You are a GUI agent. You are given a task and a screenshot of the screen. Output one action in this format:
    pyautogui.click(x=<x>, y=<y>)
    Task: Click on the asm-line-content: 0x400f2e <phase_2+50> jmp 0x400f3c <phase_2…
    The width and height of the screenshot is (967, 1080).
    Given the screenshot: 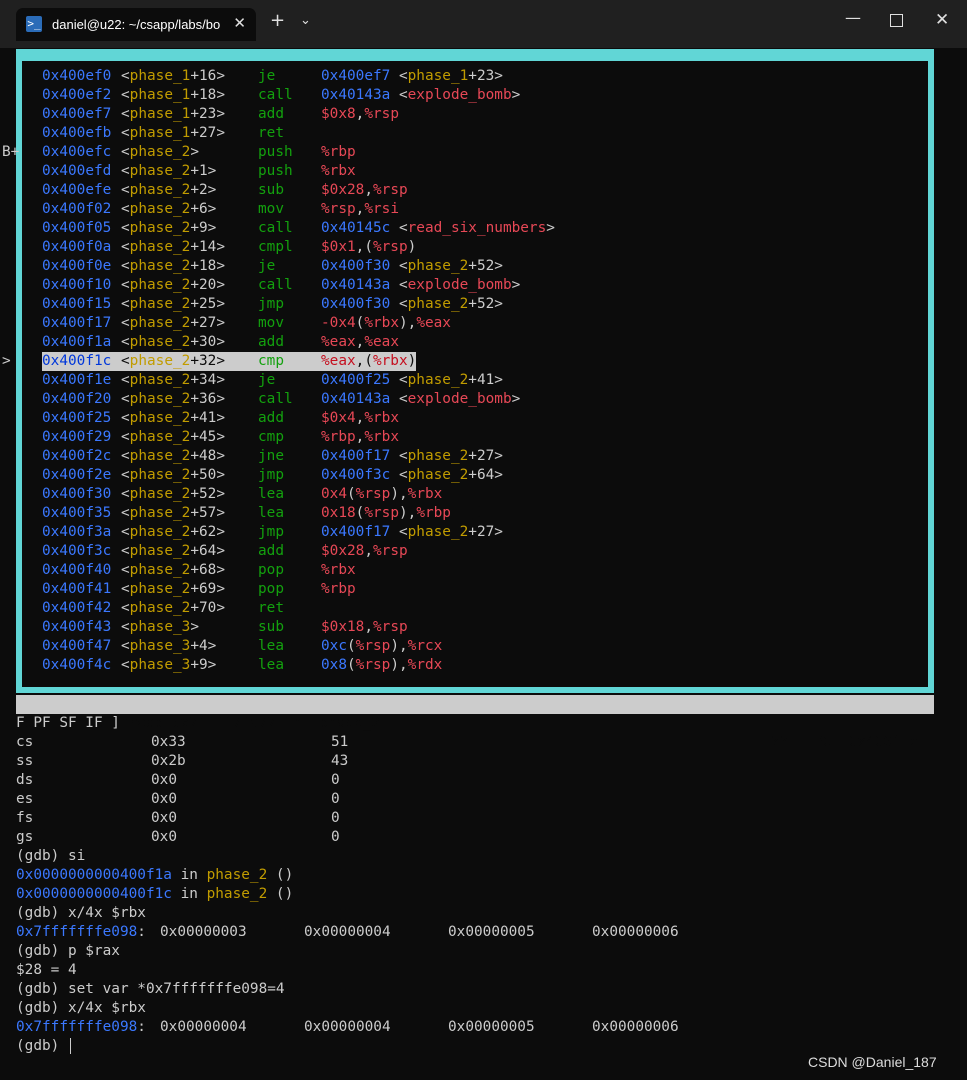 What is the action you would take?
    pyautogui.click(x=272, y=475)
    